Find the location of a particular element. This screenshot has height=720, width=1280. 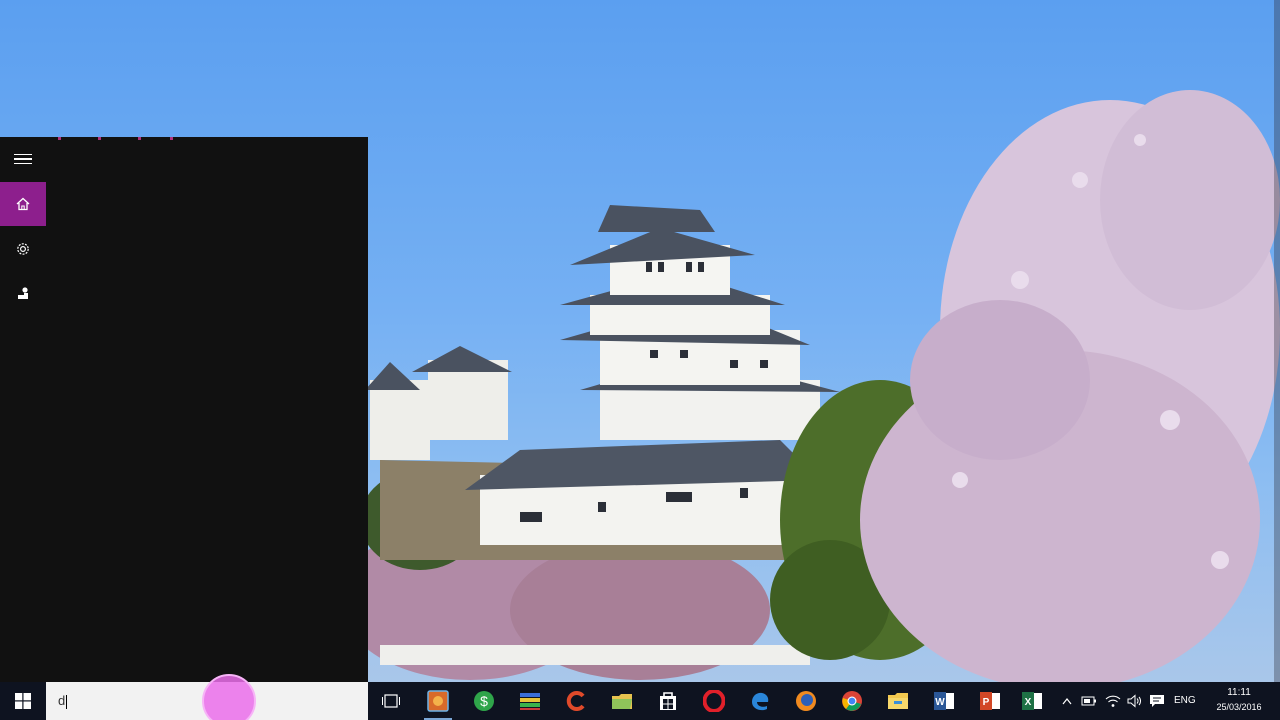

panel-progress-dots is located at coordinates (118, 138).